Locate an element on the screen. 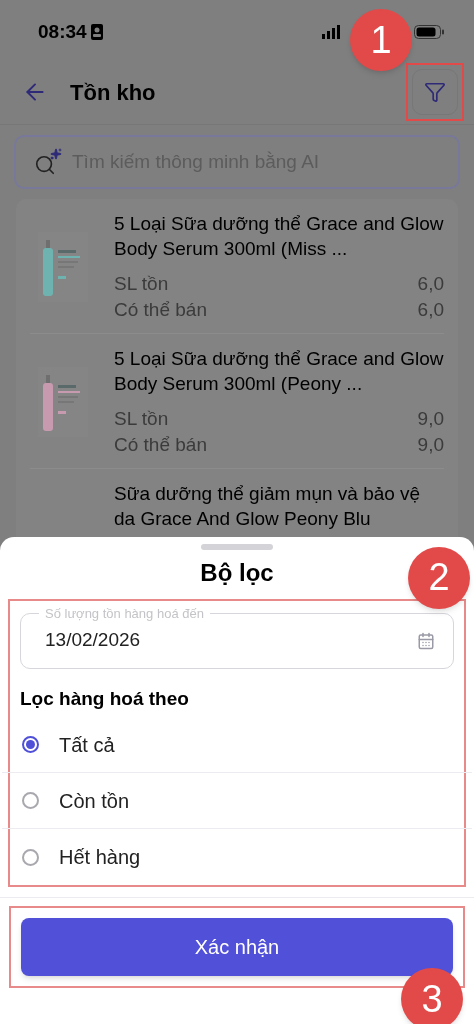  date-value: 13/02/2026 is located at coordinates (93, 640).